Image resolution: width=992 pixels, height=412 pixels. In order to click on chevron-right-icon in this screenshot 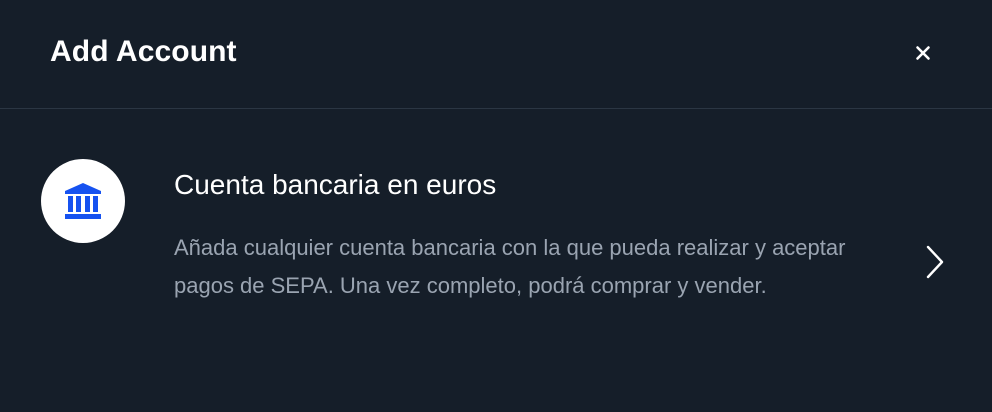, I will do `click(935, 262)`.